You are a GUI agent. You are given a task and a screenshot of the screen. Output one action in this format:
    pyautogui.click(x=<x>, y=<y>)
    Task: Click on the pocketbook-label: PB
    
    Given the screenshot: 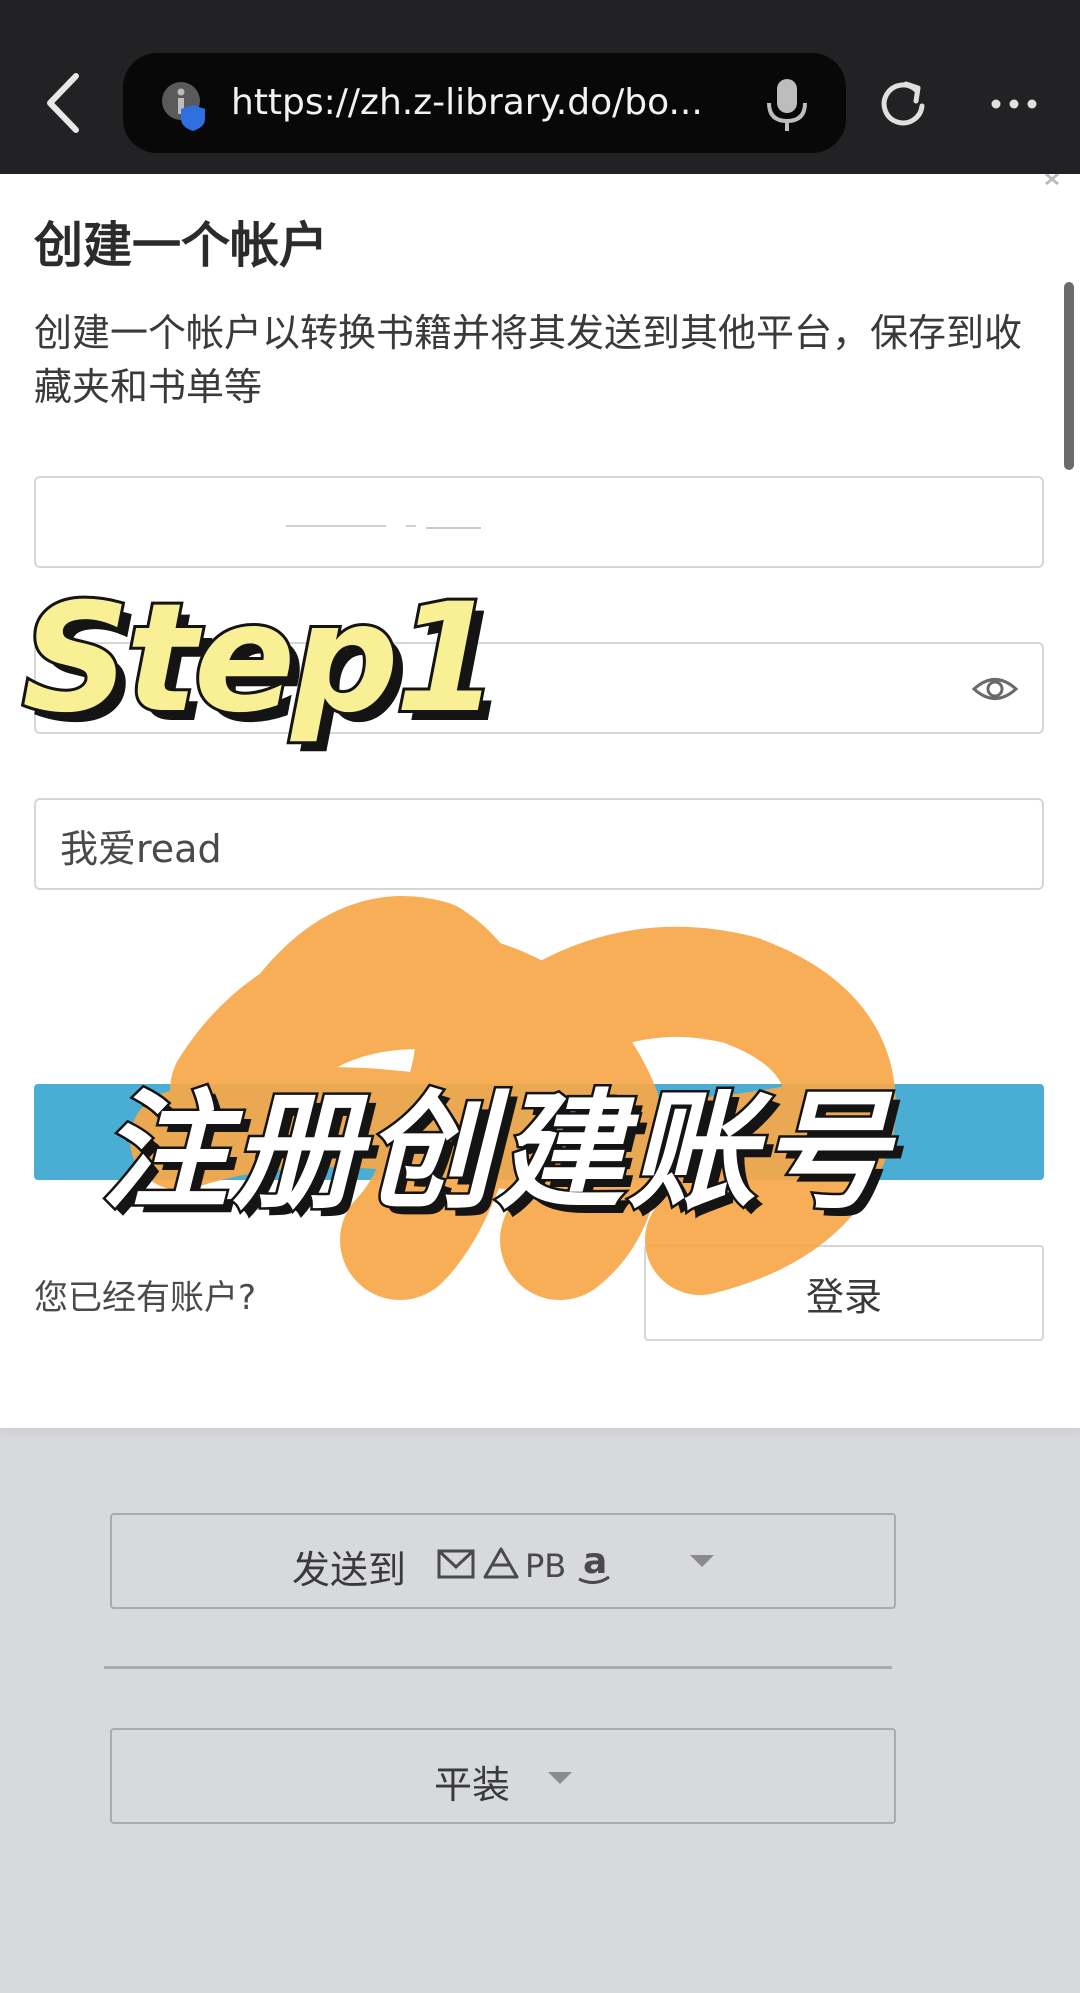 What is the action you would take?
    pyautogui.click(x=545, y=1566)
    